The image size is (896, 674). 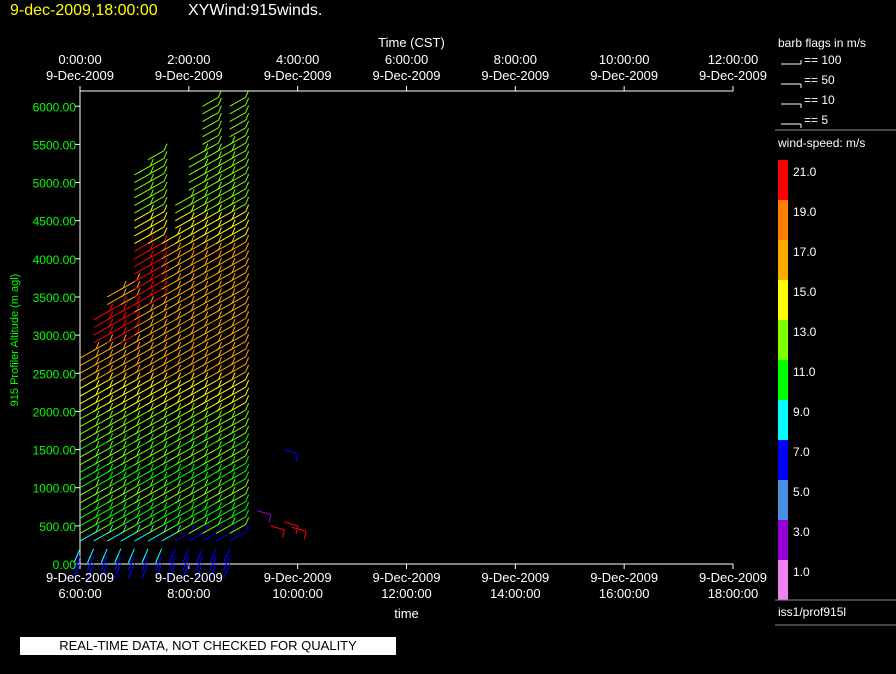 I want to click on bottom-axis-label: time, so click(x=406, y=613).